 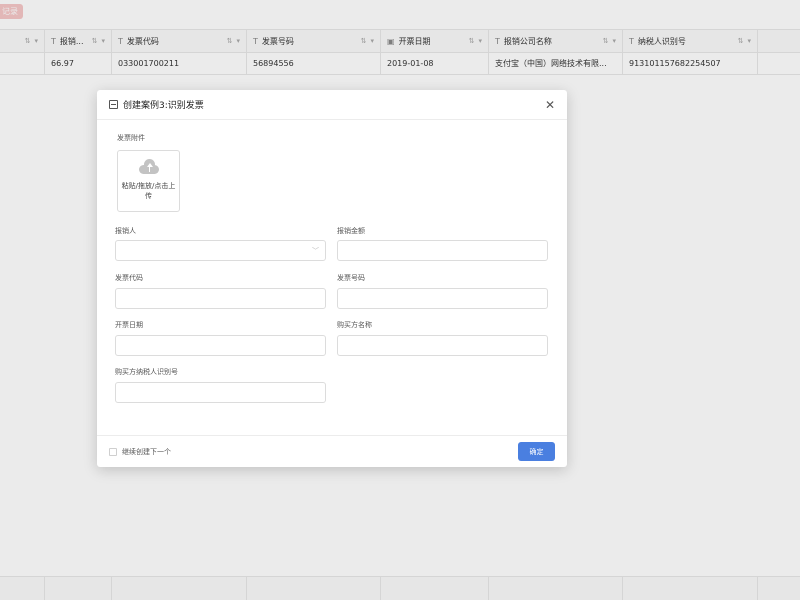 What do you see at coordinates (332, 105) in the screenshot?
I see `dialog-header: 创建案例3:识别发票 ✕` at bounding box center [332, 105].